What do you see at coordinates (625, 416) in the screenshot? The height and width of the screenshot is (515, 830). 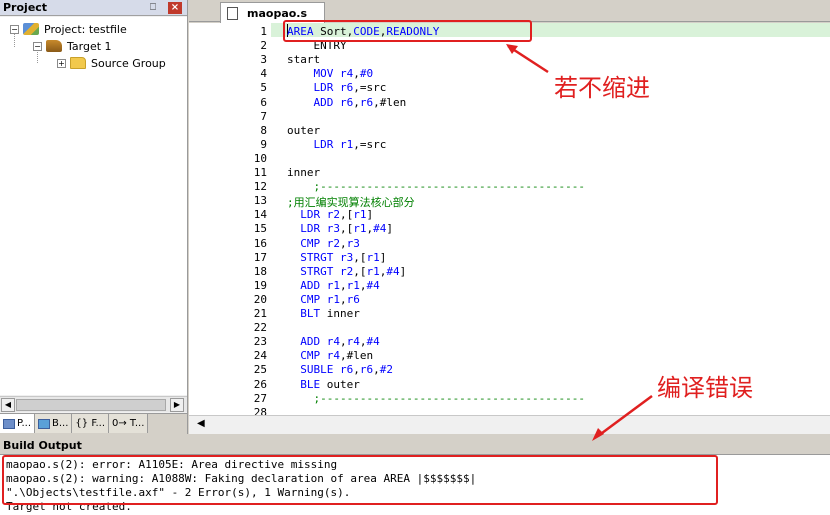 I see `annotation-arrow-bottom` at bounding box center [625, 416].